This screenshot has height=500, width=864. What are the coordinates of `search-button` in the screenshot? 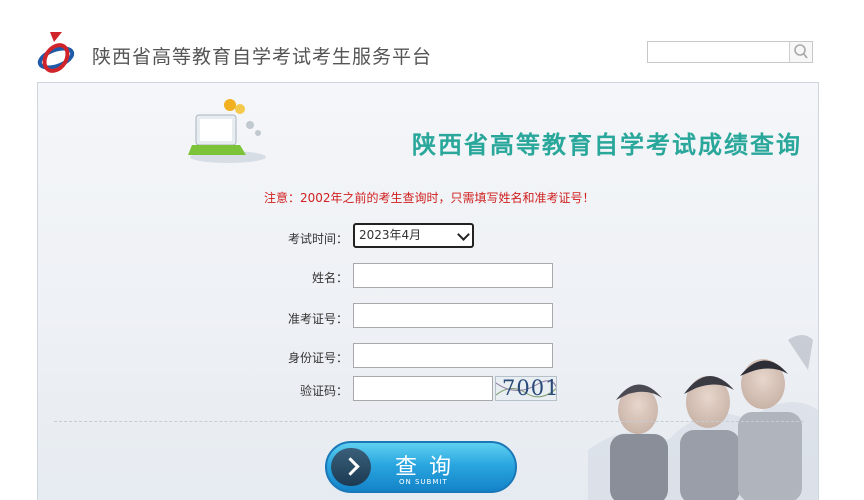 It's located at (800, 52).